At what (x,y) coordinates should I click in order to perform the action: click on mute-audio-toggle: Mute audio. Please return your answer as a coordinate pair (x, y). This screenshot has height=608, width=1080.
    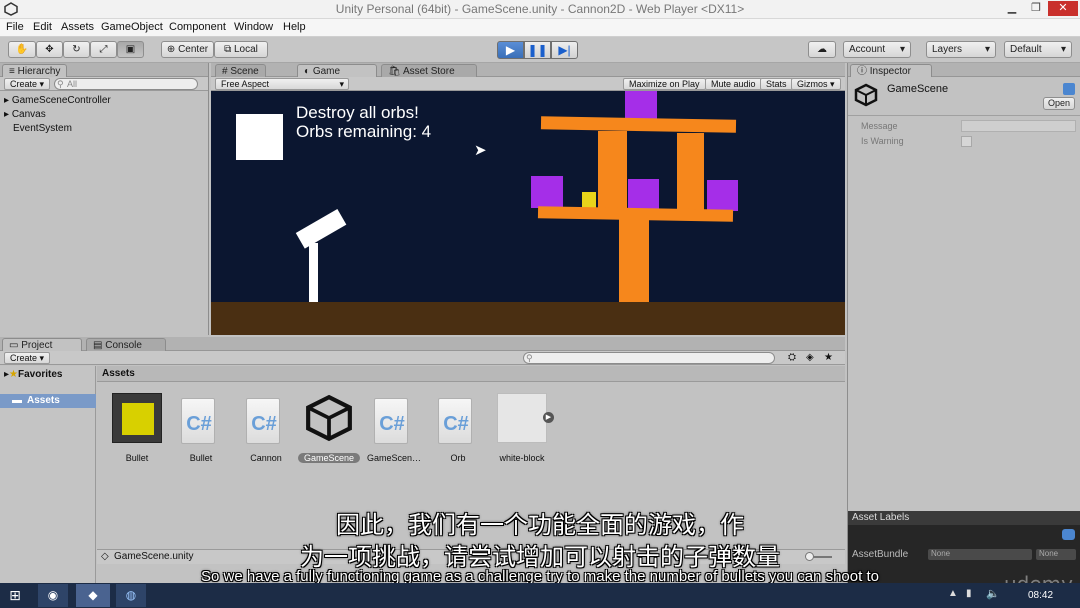
    Looking at the image, I should click on (733, 84).